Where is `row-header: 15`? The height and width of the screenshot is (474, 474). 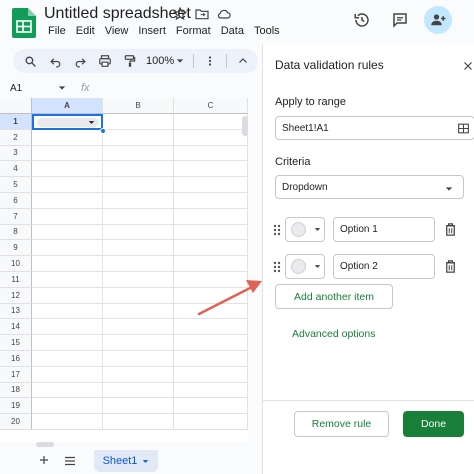 row-header: 15 is located at coordinates (16, 343).